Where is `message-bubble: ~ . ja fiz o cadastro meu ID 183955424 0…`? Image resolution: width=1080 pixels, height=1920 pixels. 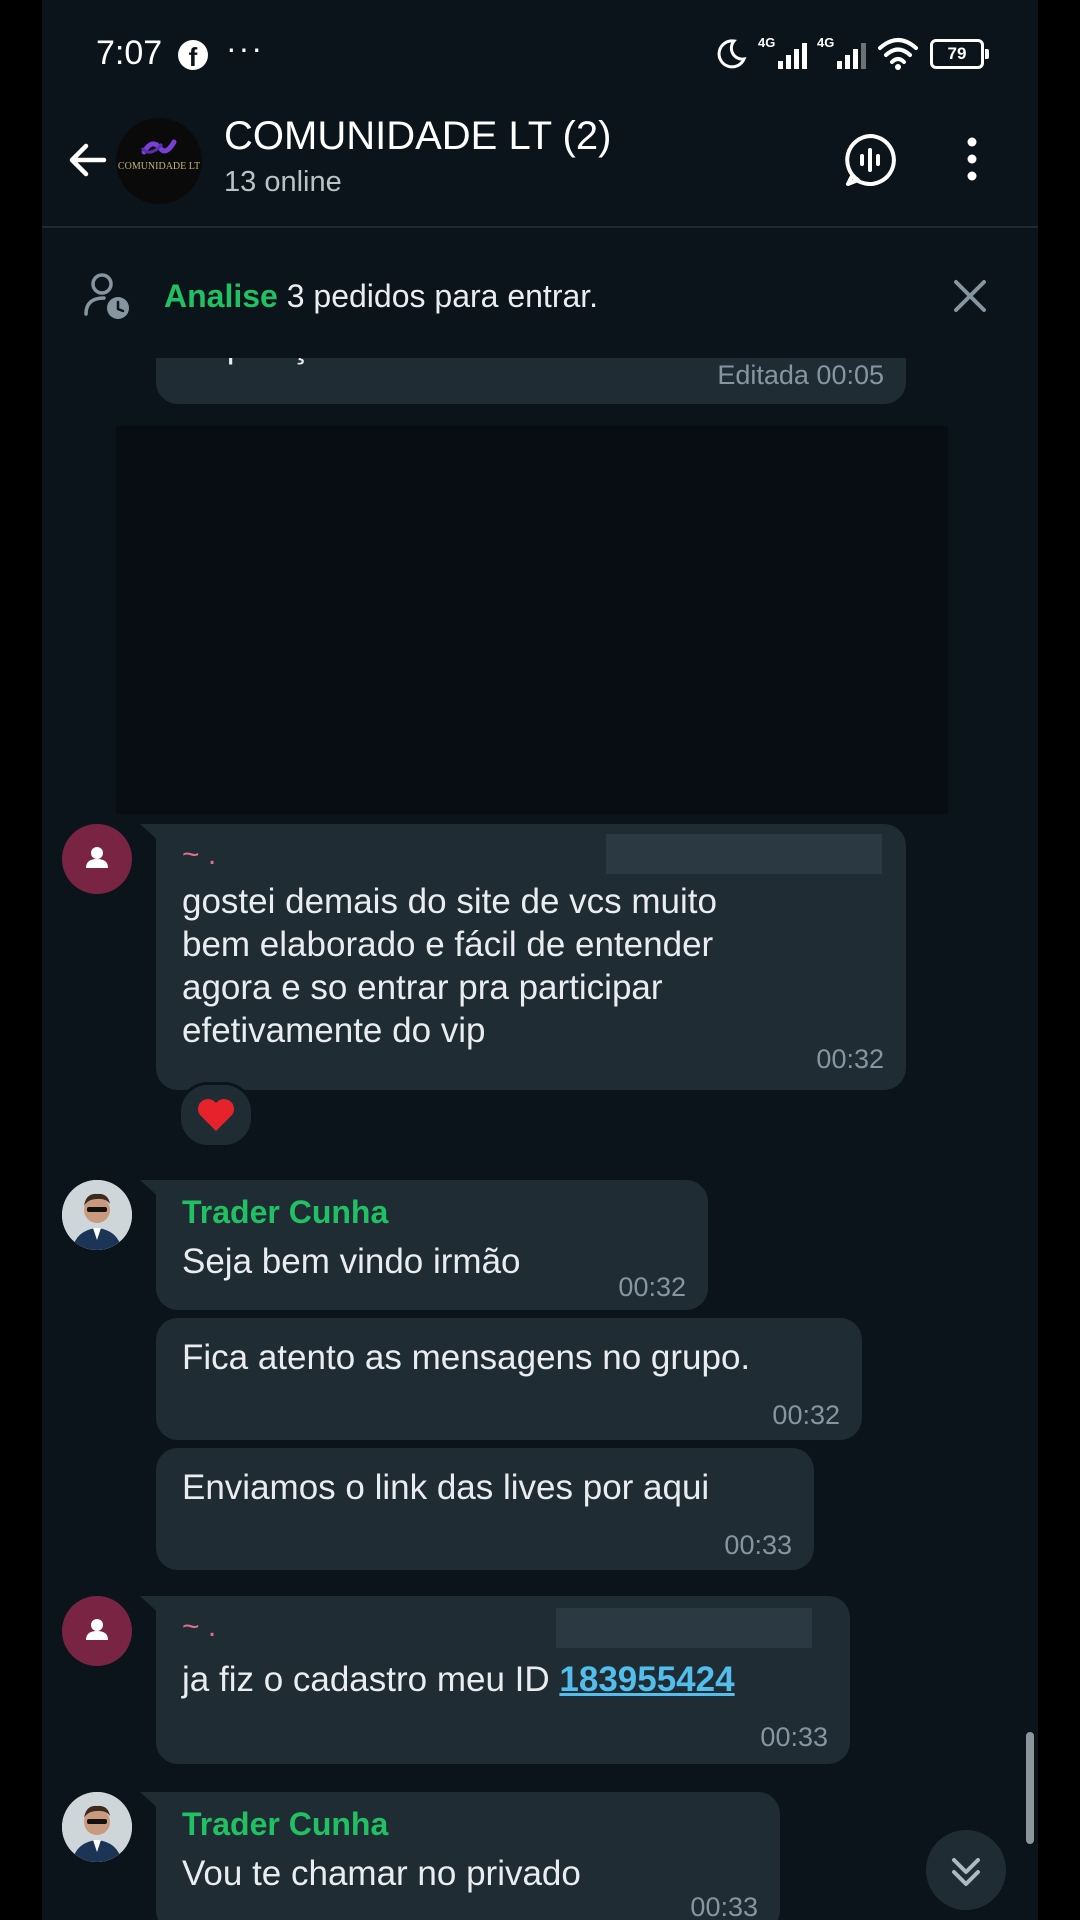 message-bubble: ~ . ja fiz o cadastro meu ID 183955424 0… is located at coordinates (503, 1680).